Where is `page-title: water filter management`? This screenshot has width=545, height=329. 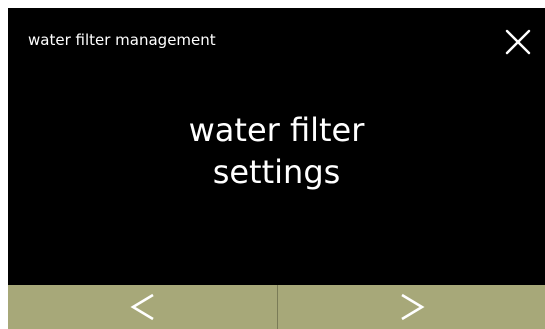 page-title: water filter management is located at coordinates (122, 40).